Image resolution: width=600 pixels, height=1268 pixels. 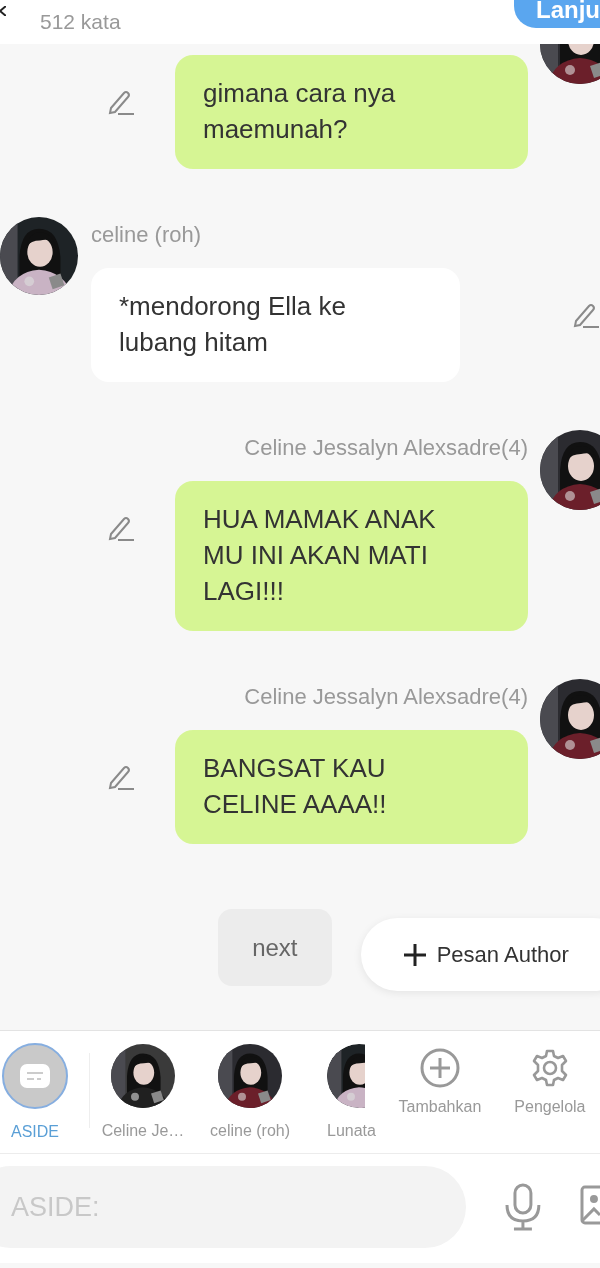 What do you see at coordinates (146, 235) in the screenshot?
I see `sender-name: celine (roh)` at bounding box center [146, 235].